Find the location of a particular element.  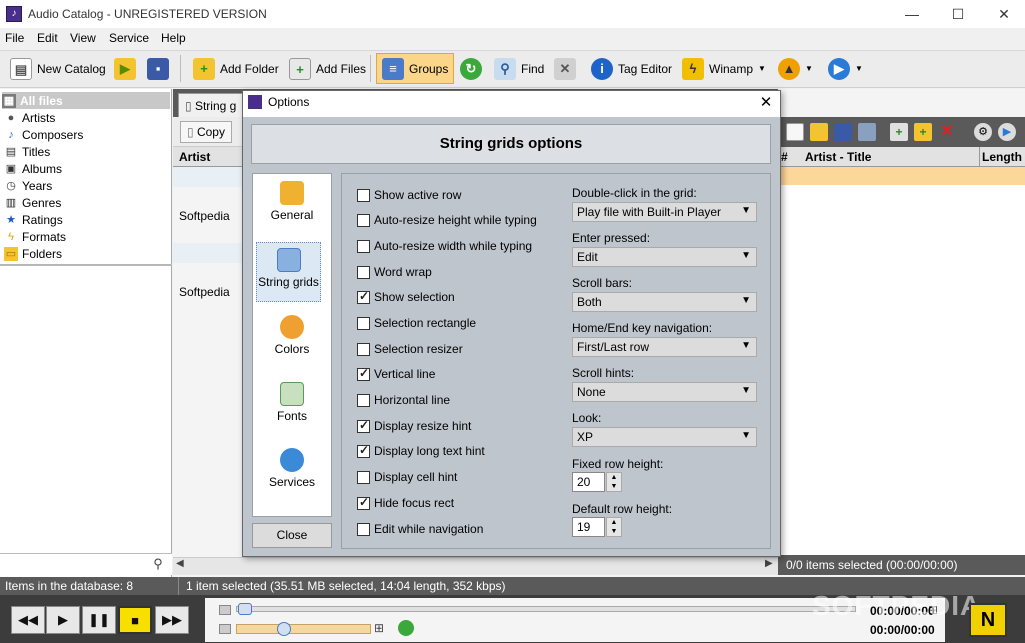

checkbox-word-wrap: Word wrap is located at coordinates (394, 272).